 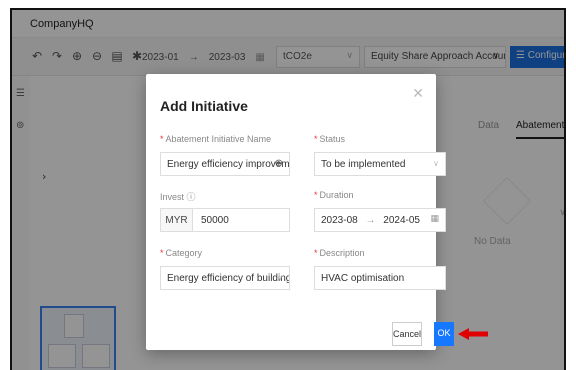 I want to click on category-value: Energy efficiency of buildings, so click(x=228, y=278).